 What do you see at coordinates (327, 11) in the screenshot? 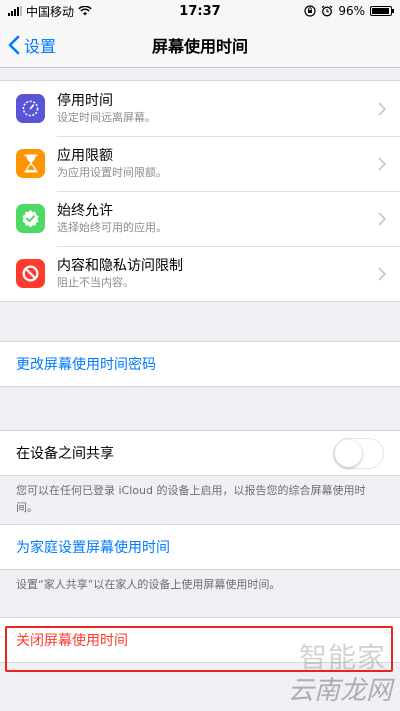
I see `alarm-icon` at bounding box center [327, 11].